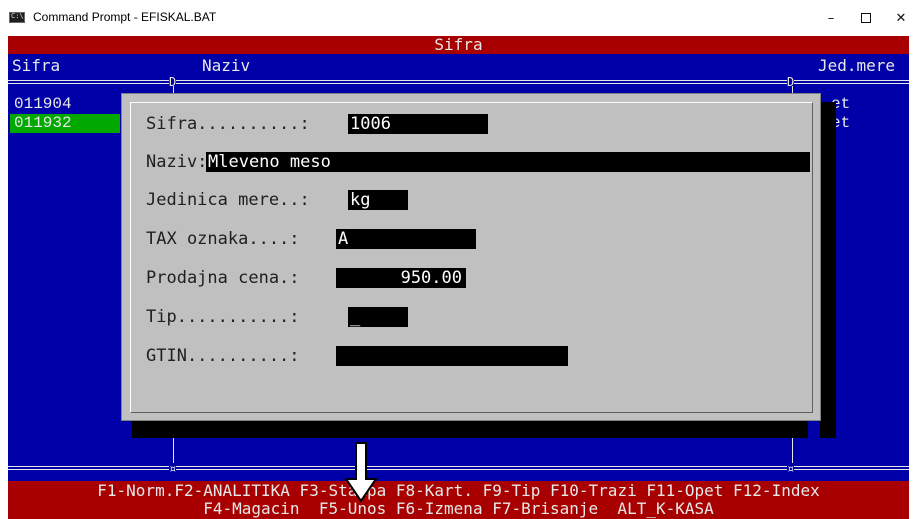 The width and height of the screenshot is (917, 519). I want to click on dialog-shadow, so click(828, 270).